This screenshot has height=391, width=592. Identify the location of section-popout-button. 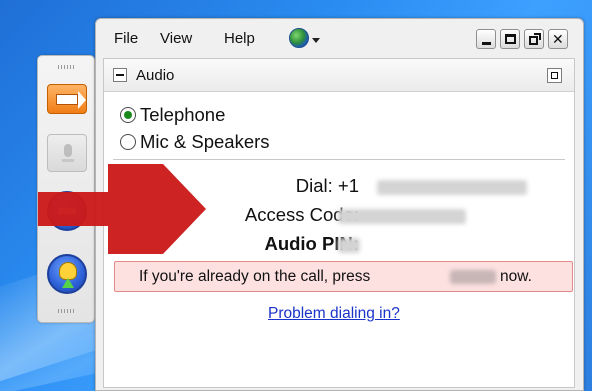
(554, 75).